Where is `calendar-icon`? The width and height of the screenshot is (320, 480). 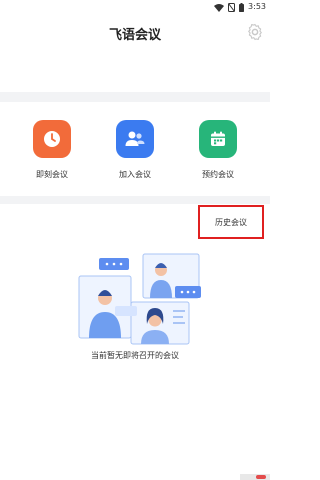
calendar-icon is located at coordinates (218, 138).